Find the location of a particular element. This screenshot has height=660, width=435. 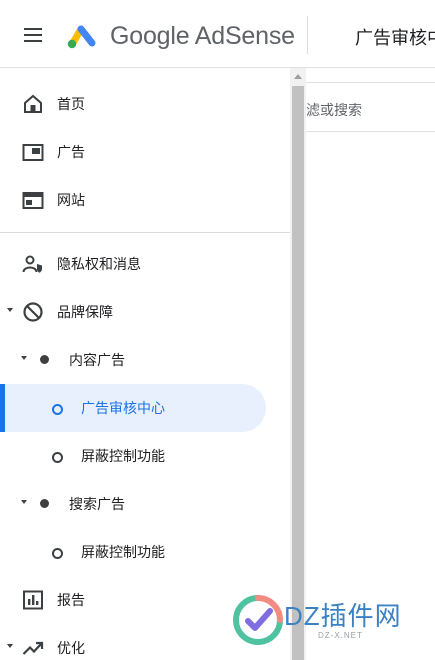

filter-placeholder: 滤或搜索 is located at coordinates (334, 110).